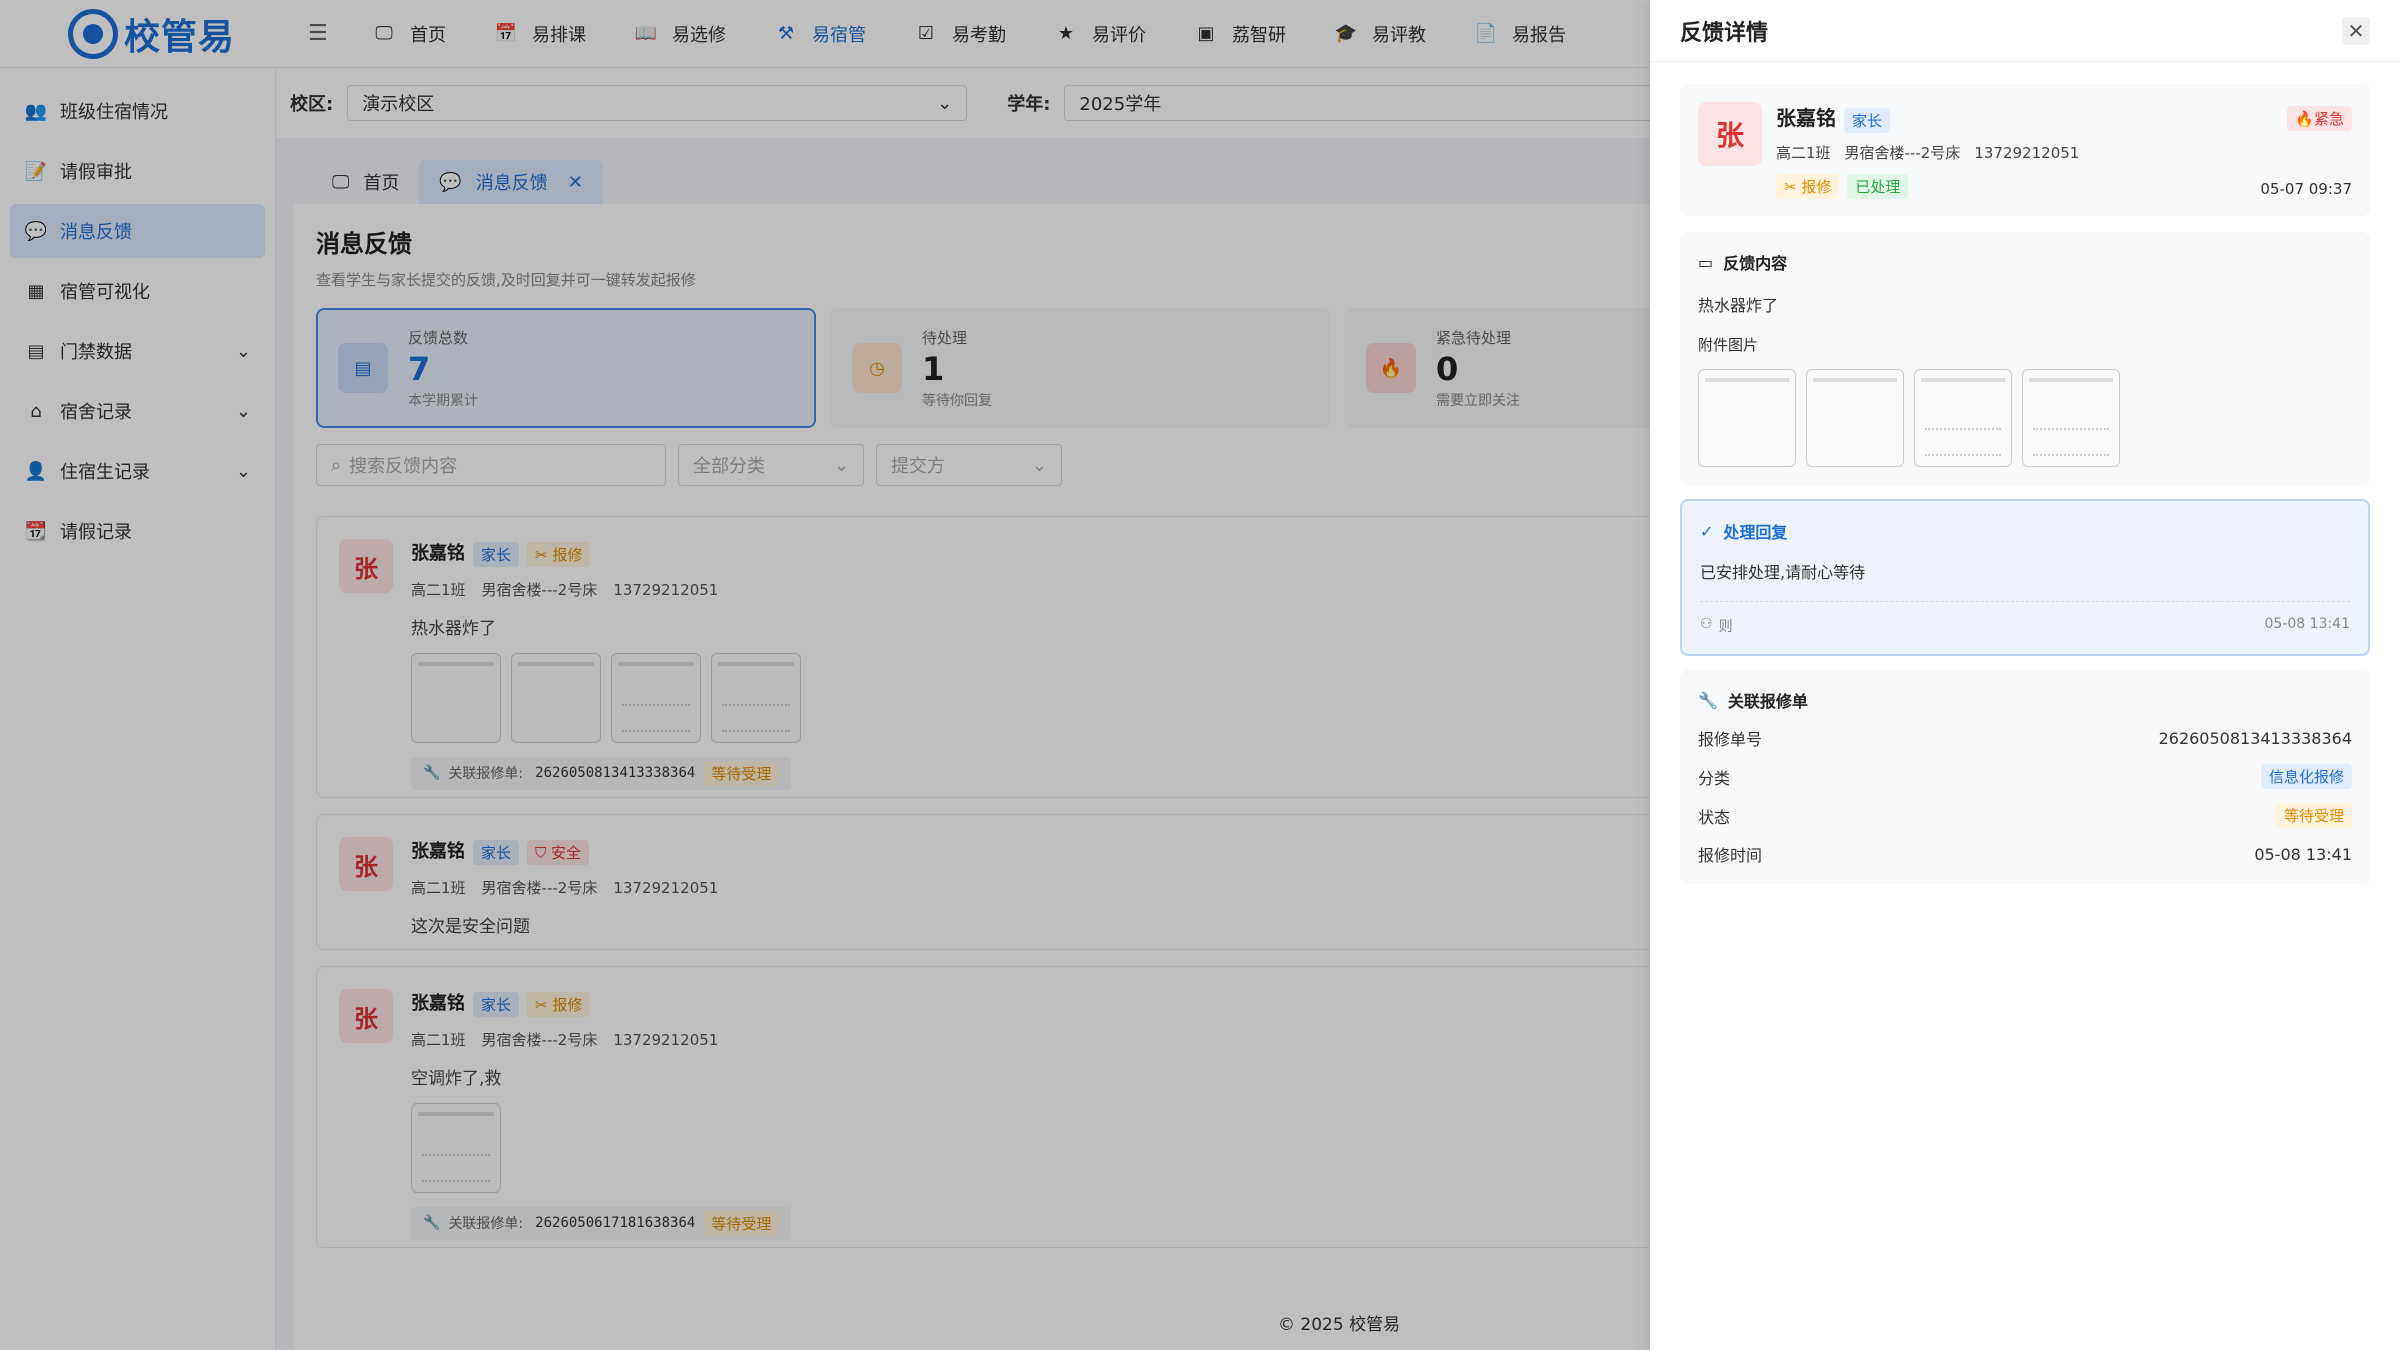 This screenshot has height=1350, width=2400. I want to click on category-text: 报修, so click(1816, 187).